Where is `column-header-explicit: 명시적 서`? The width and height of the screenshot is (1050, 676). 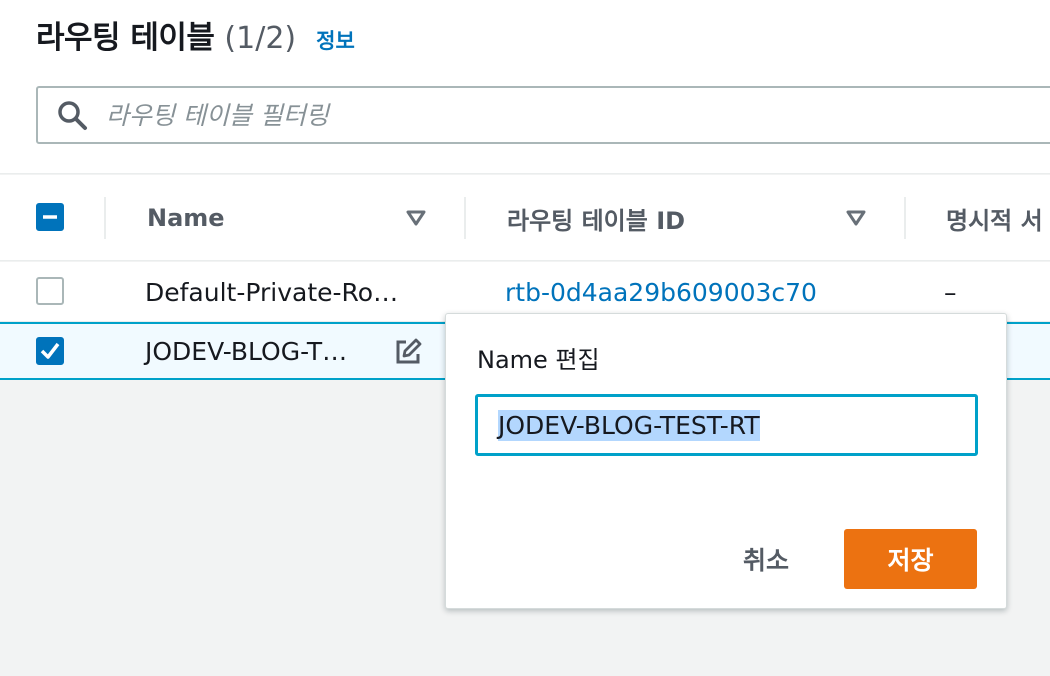 column-header-explicit: 명시적 서 is located at coordinates (994, 218).